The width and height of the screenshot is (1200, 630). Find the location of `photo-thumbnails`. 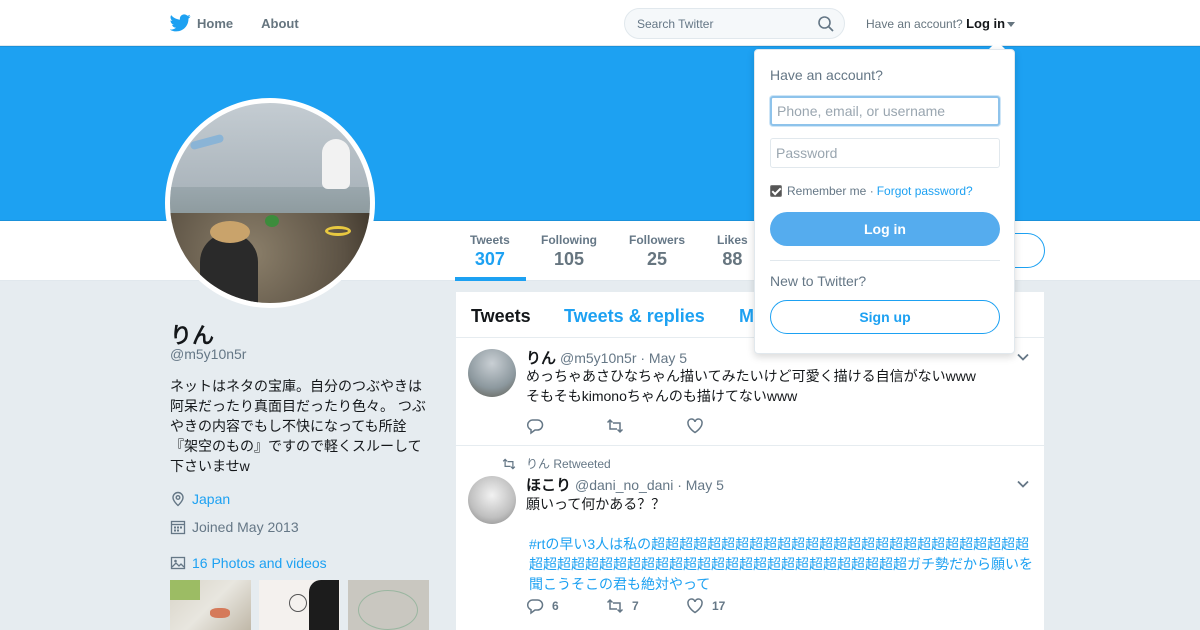

photo-thumbnails is located at coordinates (303, 605).